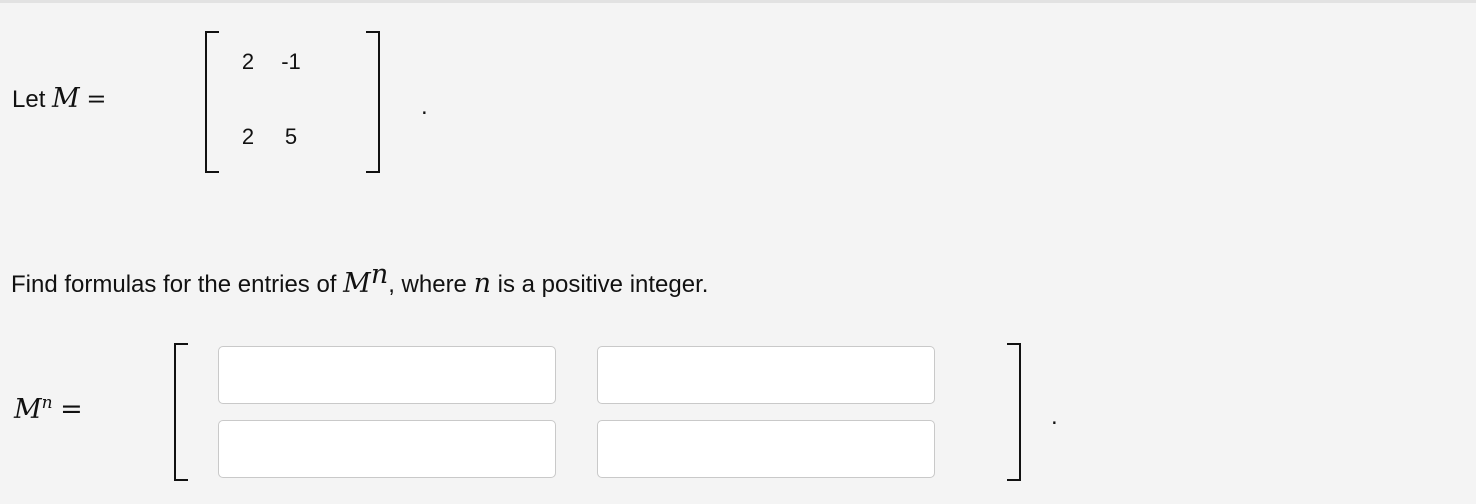 This screenshot has height=504, width=1476. Describe the element at coordinates (248, 61) in the screenshot. I see `matrix-cell-1-1: 2` at that location.